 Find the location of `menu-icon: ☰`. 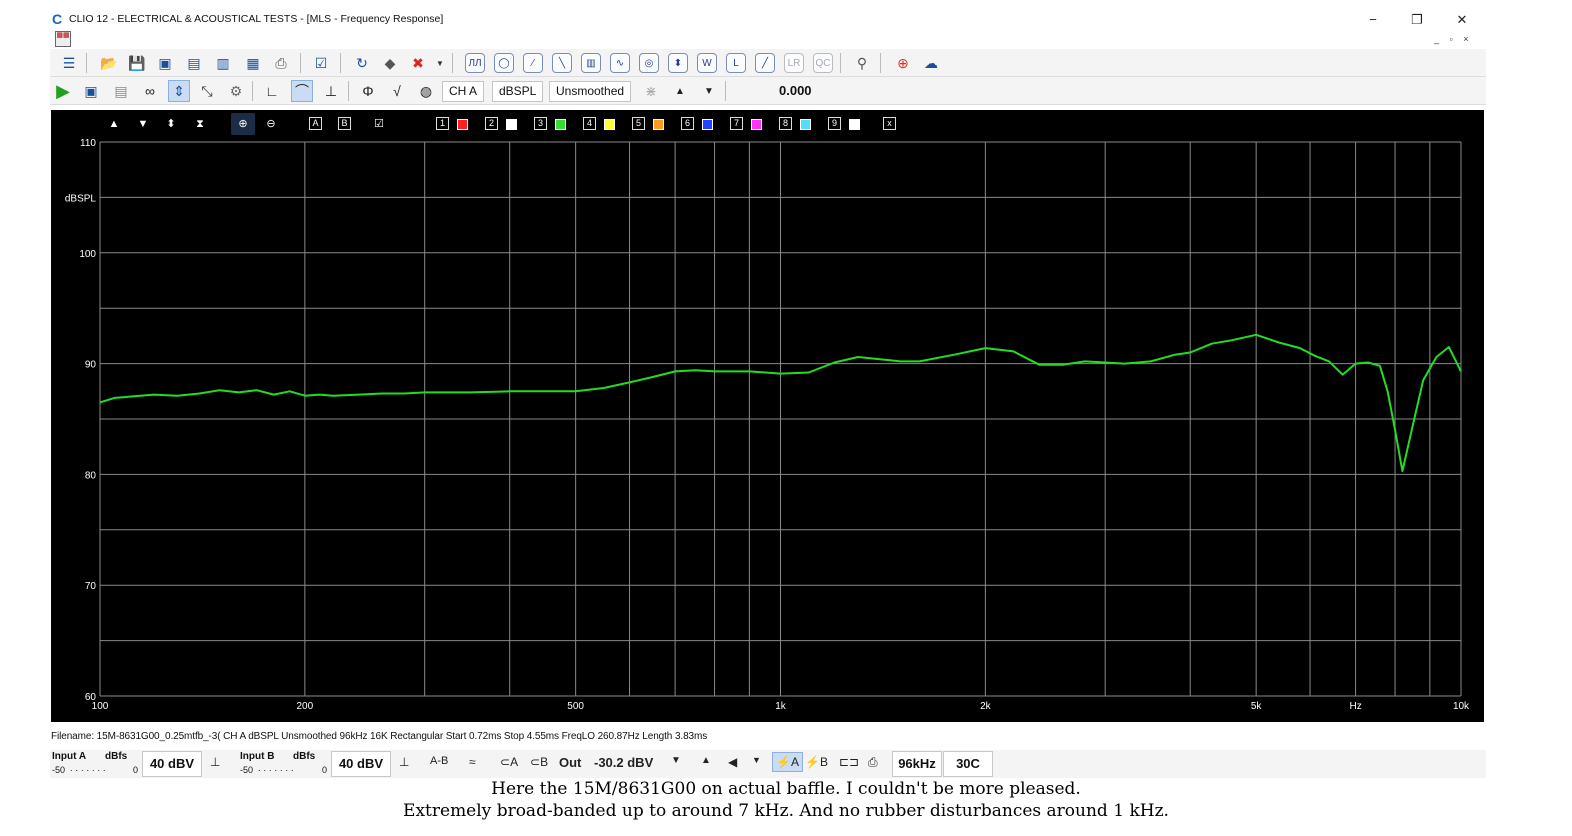

menu-icon: ☰ is located at coordinates (69, 63).